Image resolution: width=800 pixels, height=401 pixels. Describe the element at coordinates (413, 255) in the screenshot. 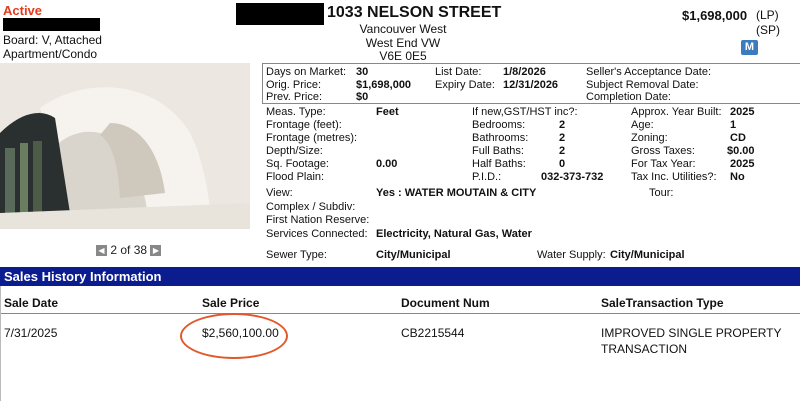

I see `sewer-type-value: City/Municipal` at that location.